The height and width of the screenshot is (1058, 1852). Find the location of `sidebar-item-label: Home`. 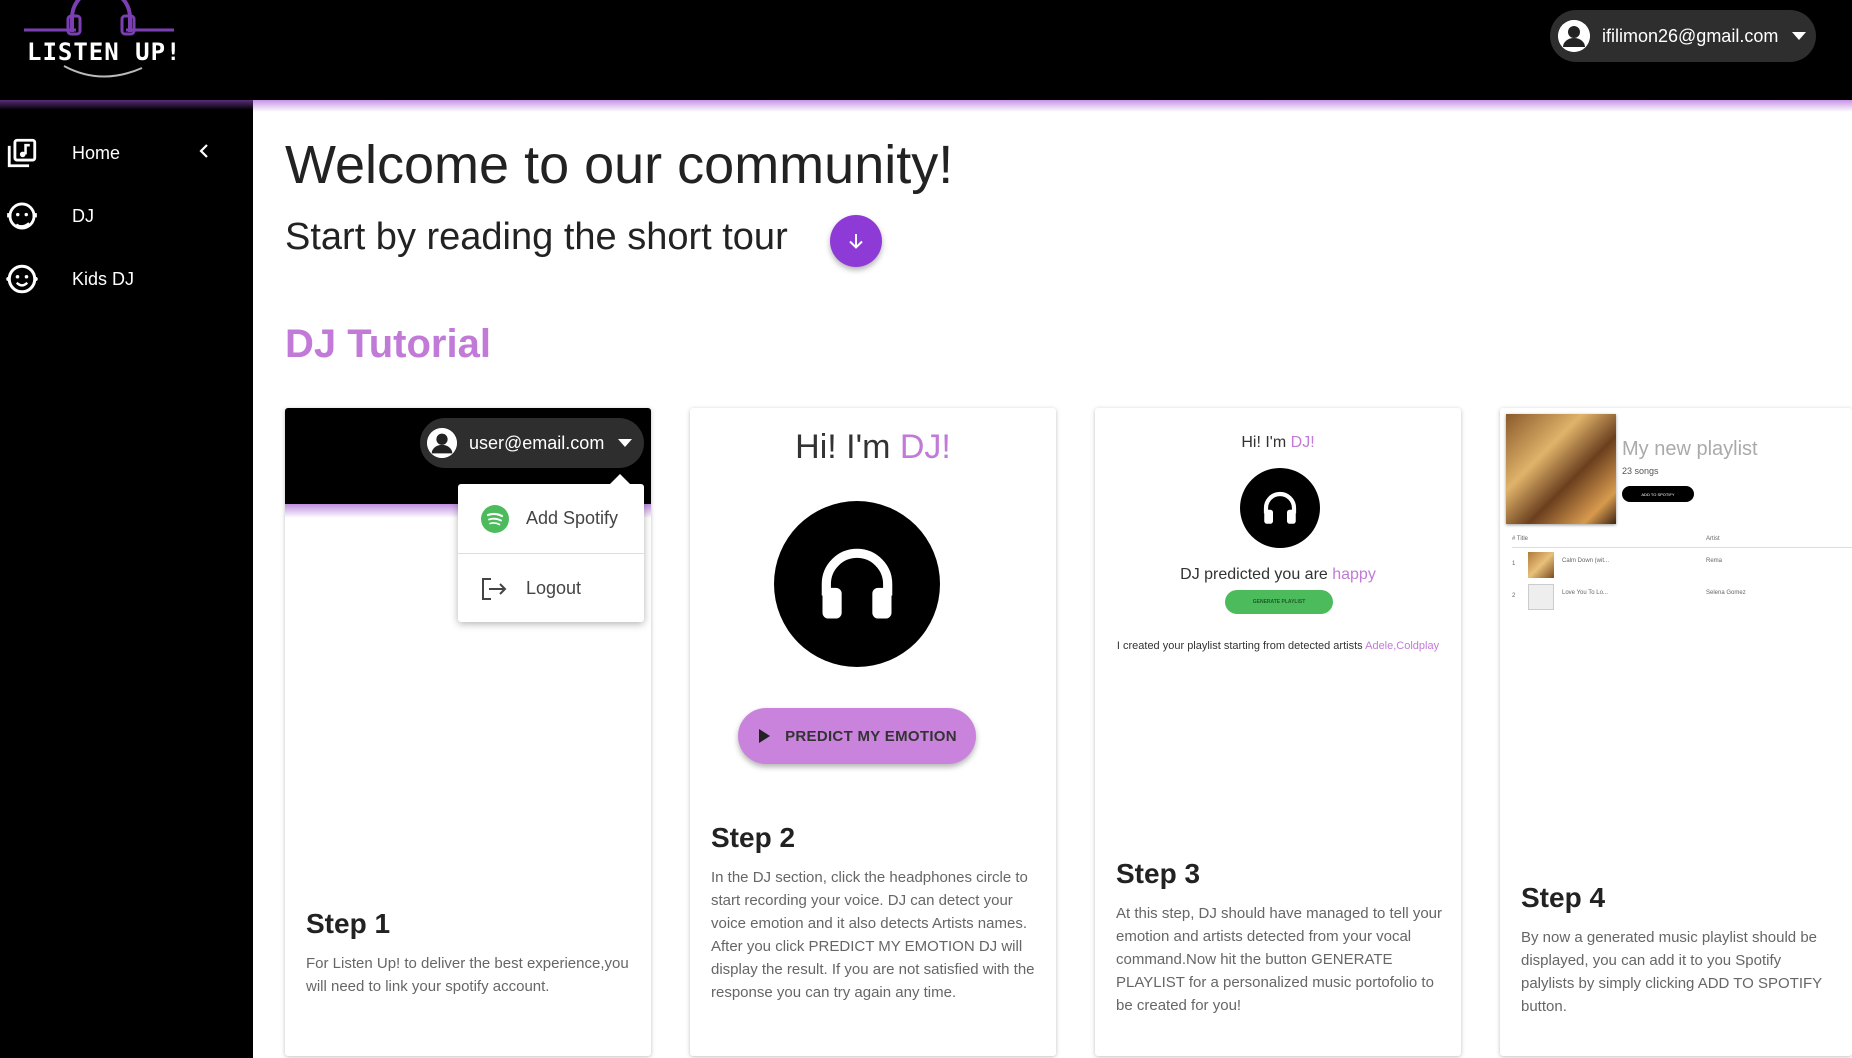

sidebar-item-label: Home is located at coordinates (96, 152).